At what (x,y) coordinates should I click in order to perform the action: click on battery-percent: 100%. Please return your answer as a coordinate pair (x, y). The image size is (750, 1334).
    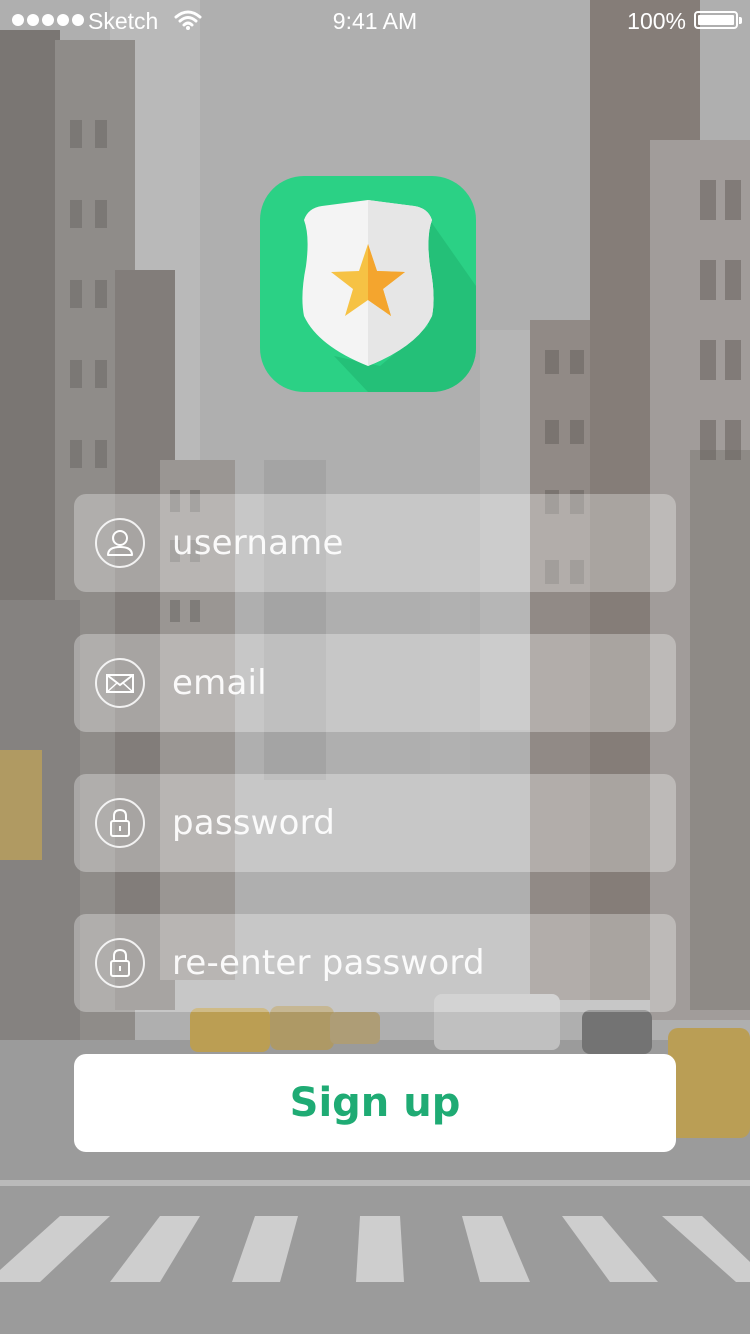
    Looking at the image, I should click on (656, 21).